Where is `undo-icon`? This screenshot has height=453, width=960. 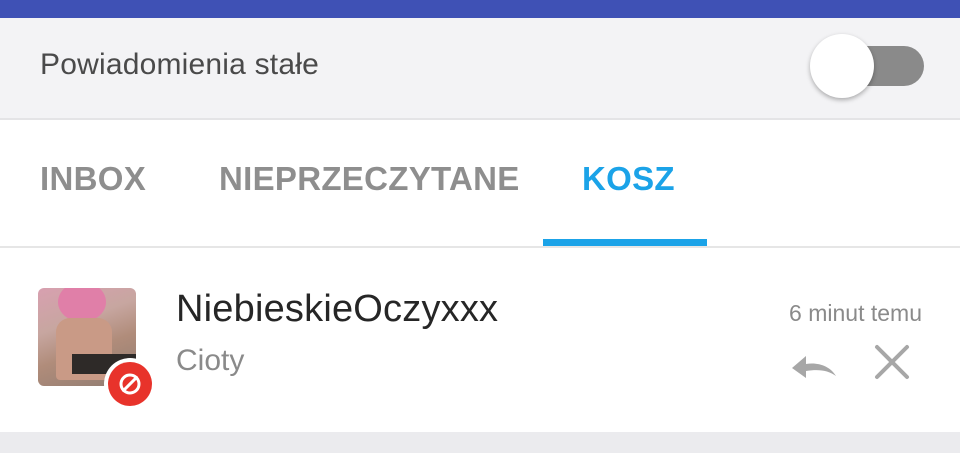
undo-icon is located at coordinates (814, 367).